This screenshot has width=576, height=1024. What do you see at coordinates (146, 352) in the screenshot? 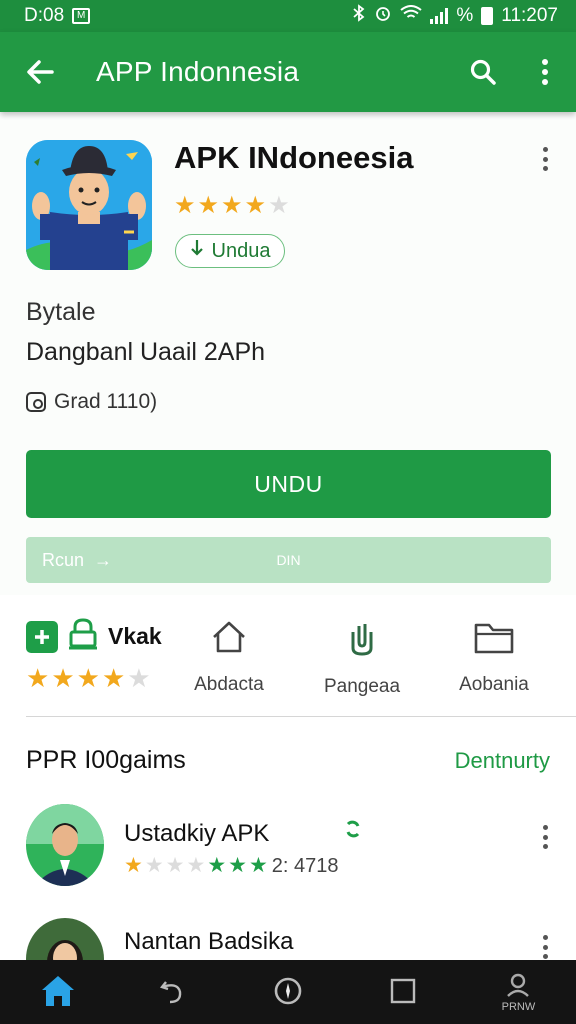
I see `app-description-text: Dangbanl Uaail 2APh` at bounding box center [146, 352].